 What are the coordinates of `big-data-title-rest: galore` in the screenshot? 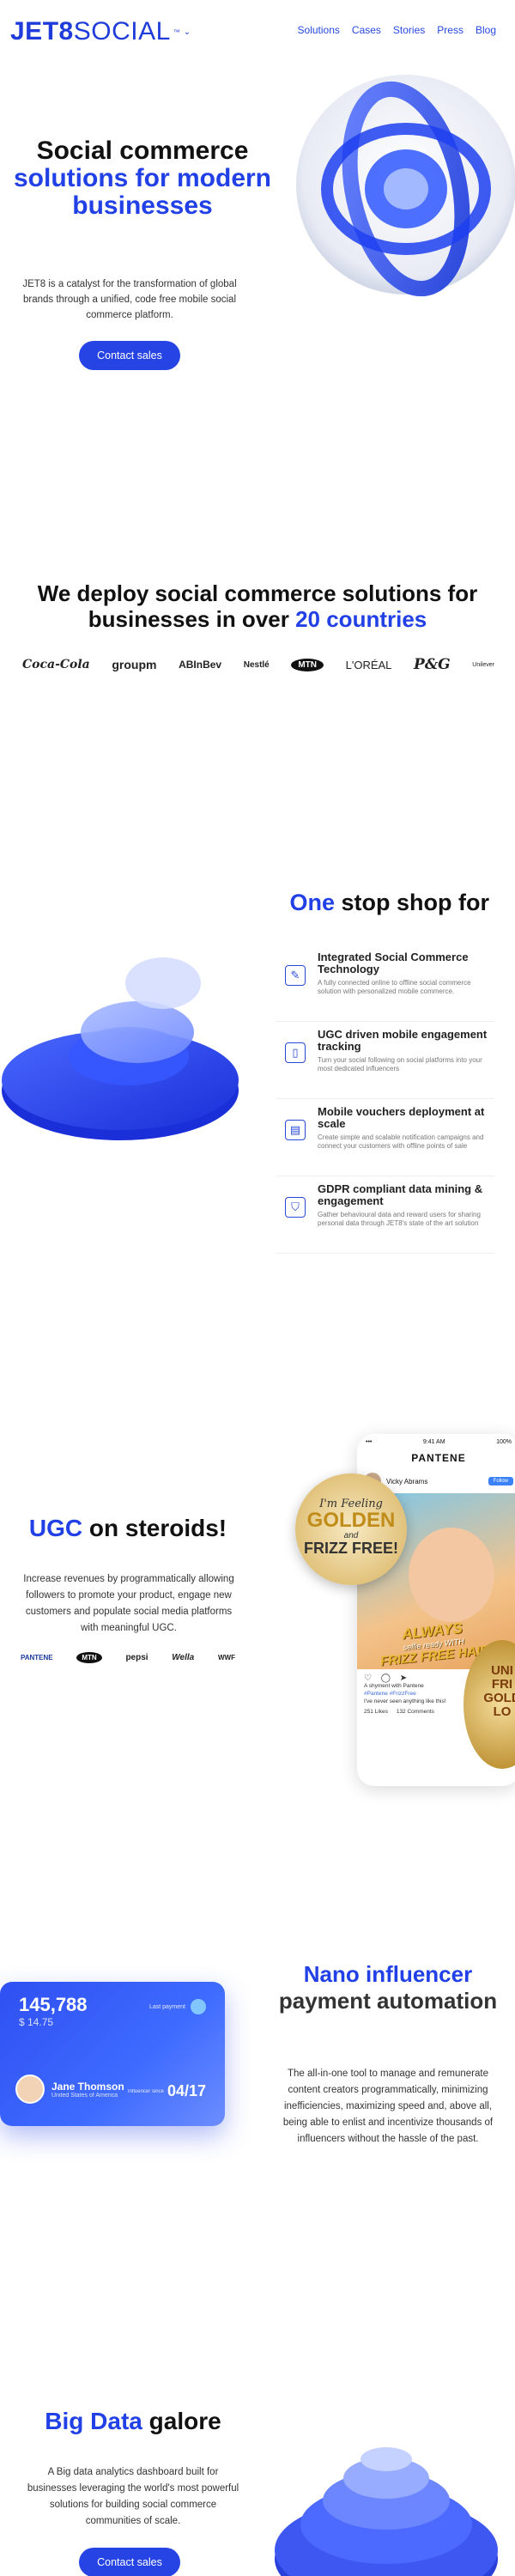 It's located at (181, 2421).